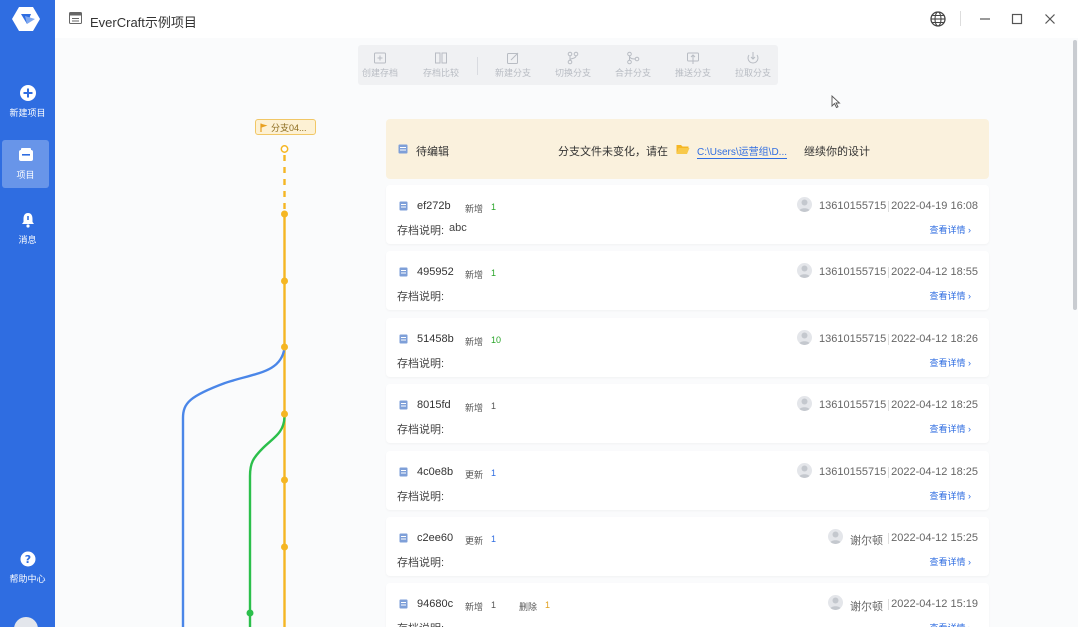 The image size is (1078, 627). What do you see at coordinates (1075, 175) in the screenshot?
I see `vertical-scrollbar` at bounding box center [1075, 175].